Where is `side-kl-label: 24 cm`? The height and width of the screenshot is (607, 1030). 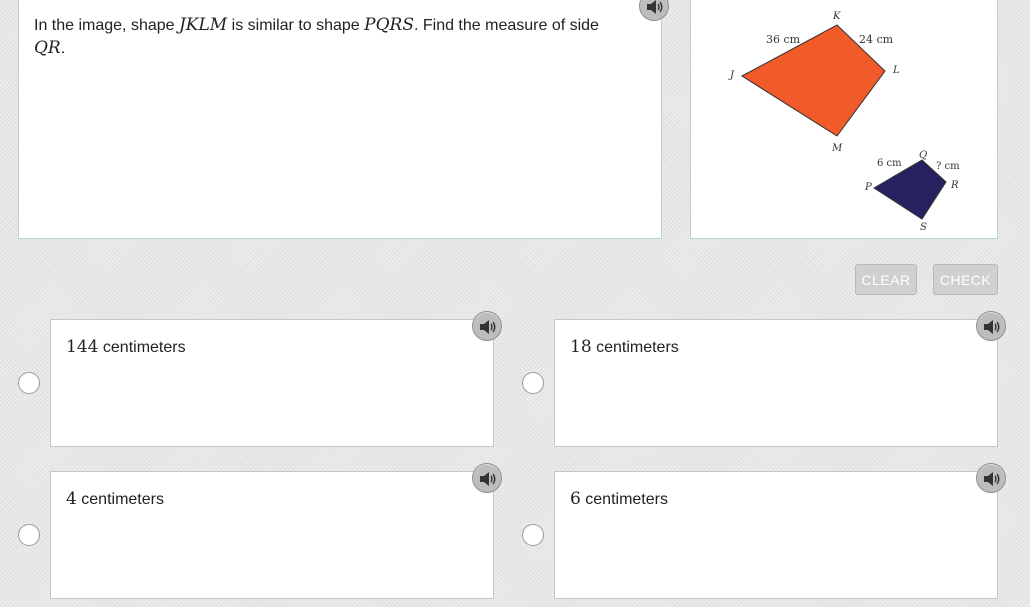 side-kl-label: 24 cm is located at coordinates (876, 39).